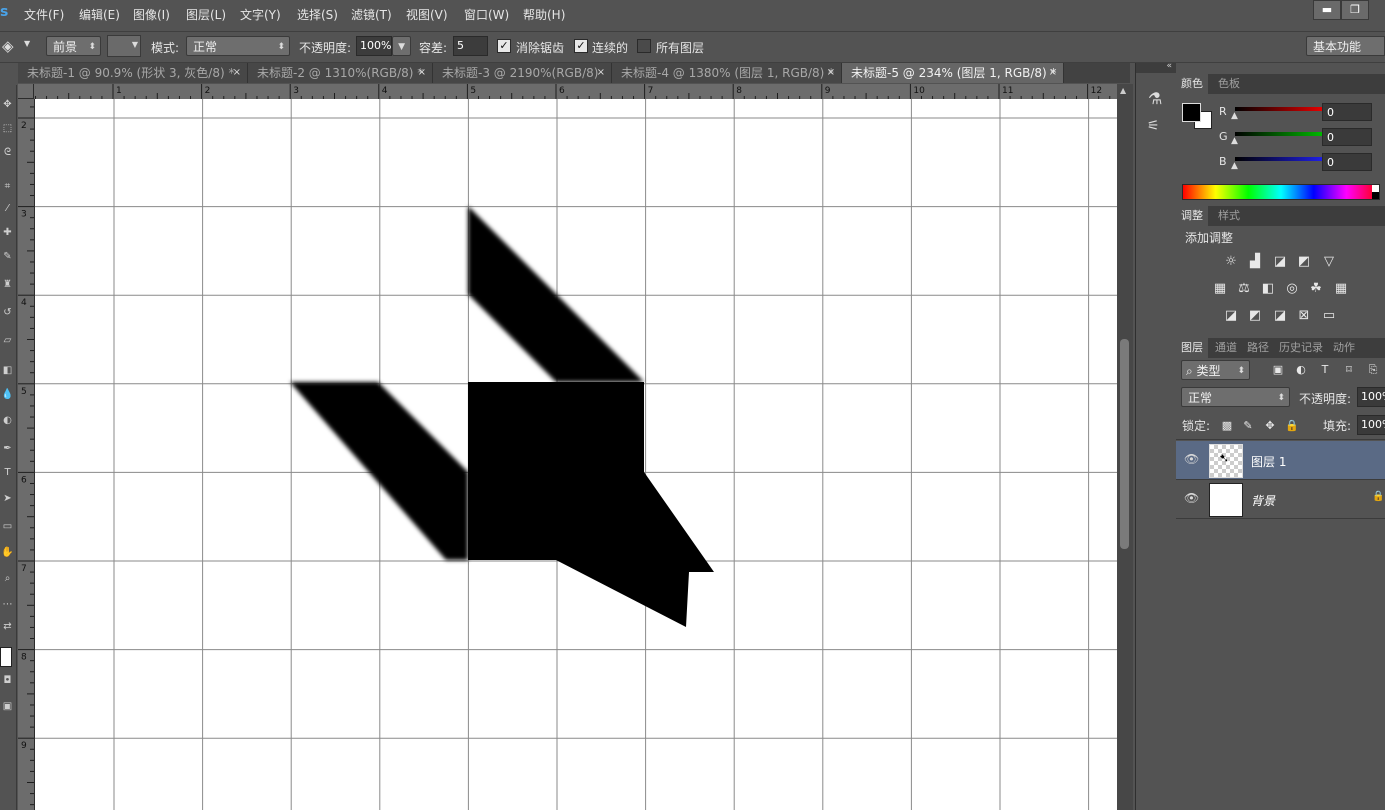 This screenshot has height=810, width=1385. What do you see at coordinates (1226, 348) in the screenshot?
I see `tab-channels: 通道` at bounding box center [1226, 348].